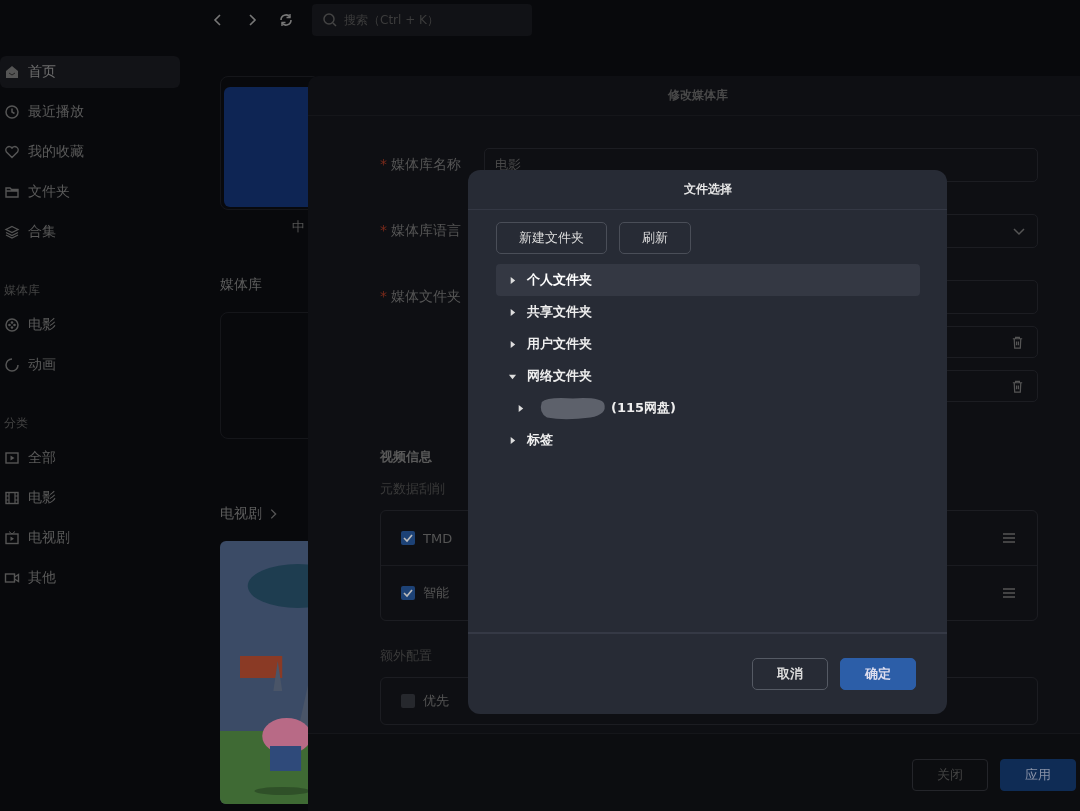 This screenshot has width=1080, height=811. What do you see at coordinates (90, 232) in the screenshot?
I see `sidebar-item: 合集` at bounding box center [90, 232].